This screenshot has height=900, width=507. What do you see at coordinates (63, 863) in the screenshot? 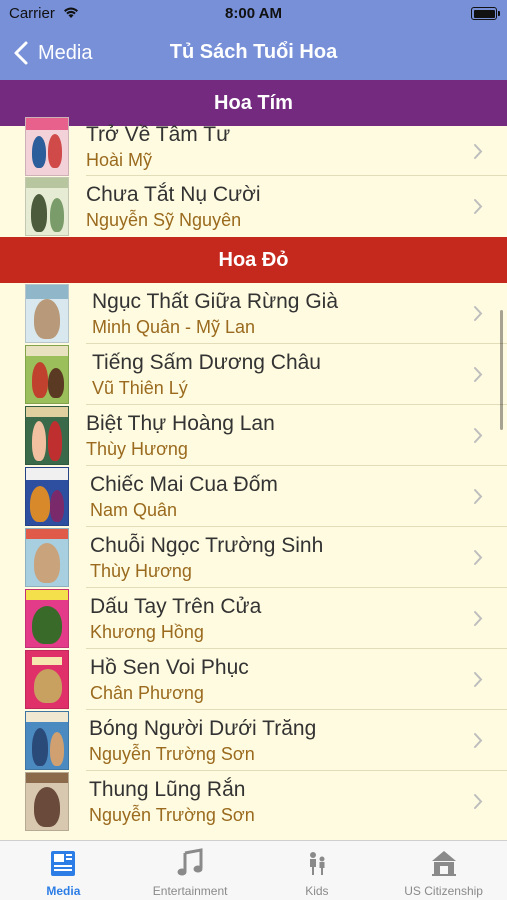
I see `newspaper-icon` at bounding box center [63, 863].